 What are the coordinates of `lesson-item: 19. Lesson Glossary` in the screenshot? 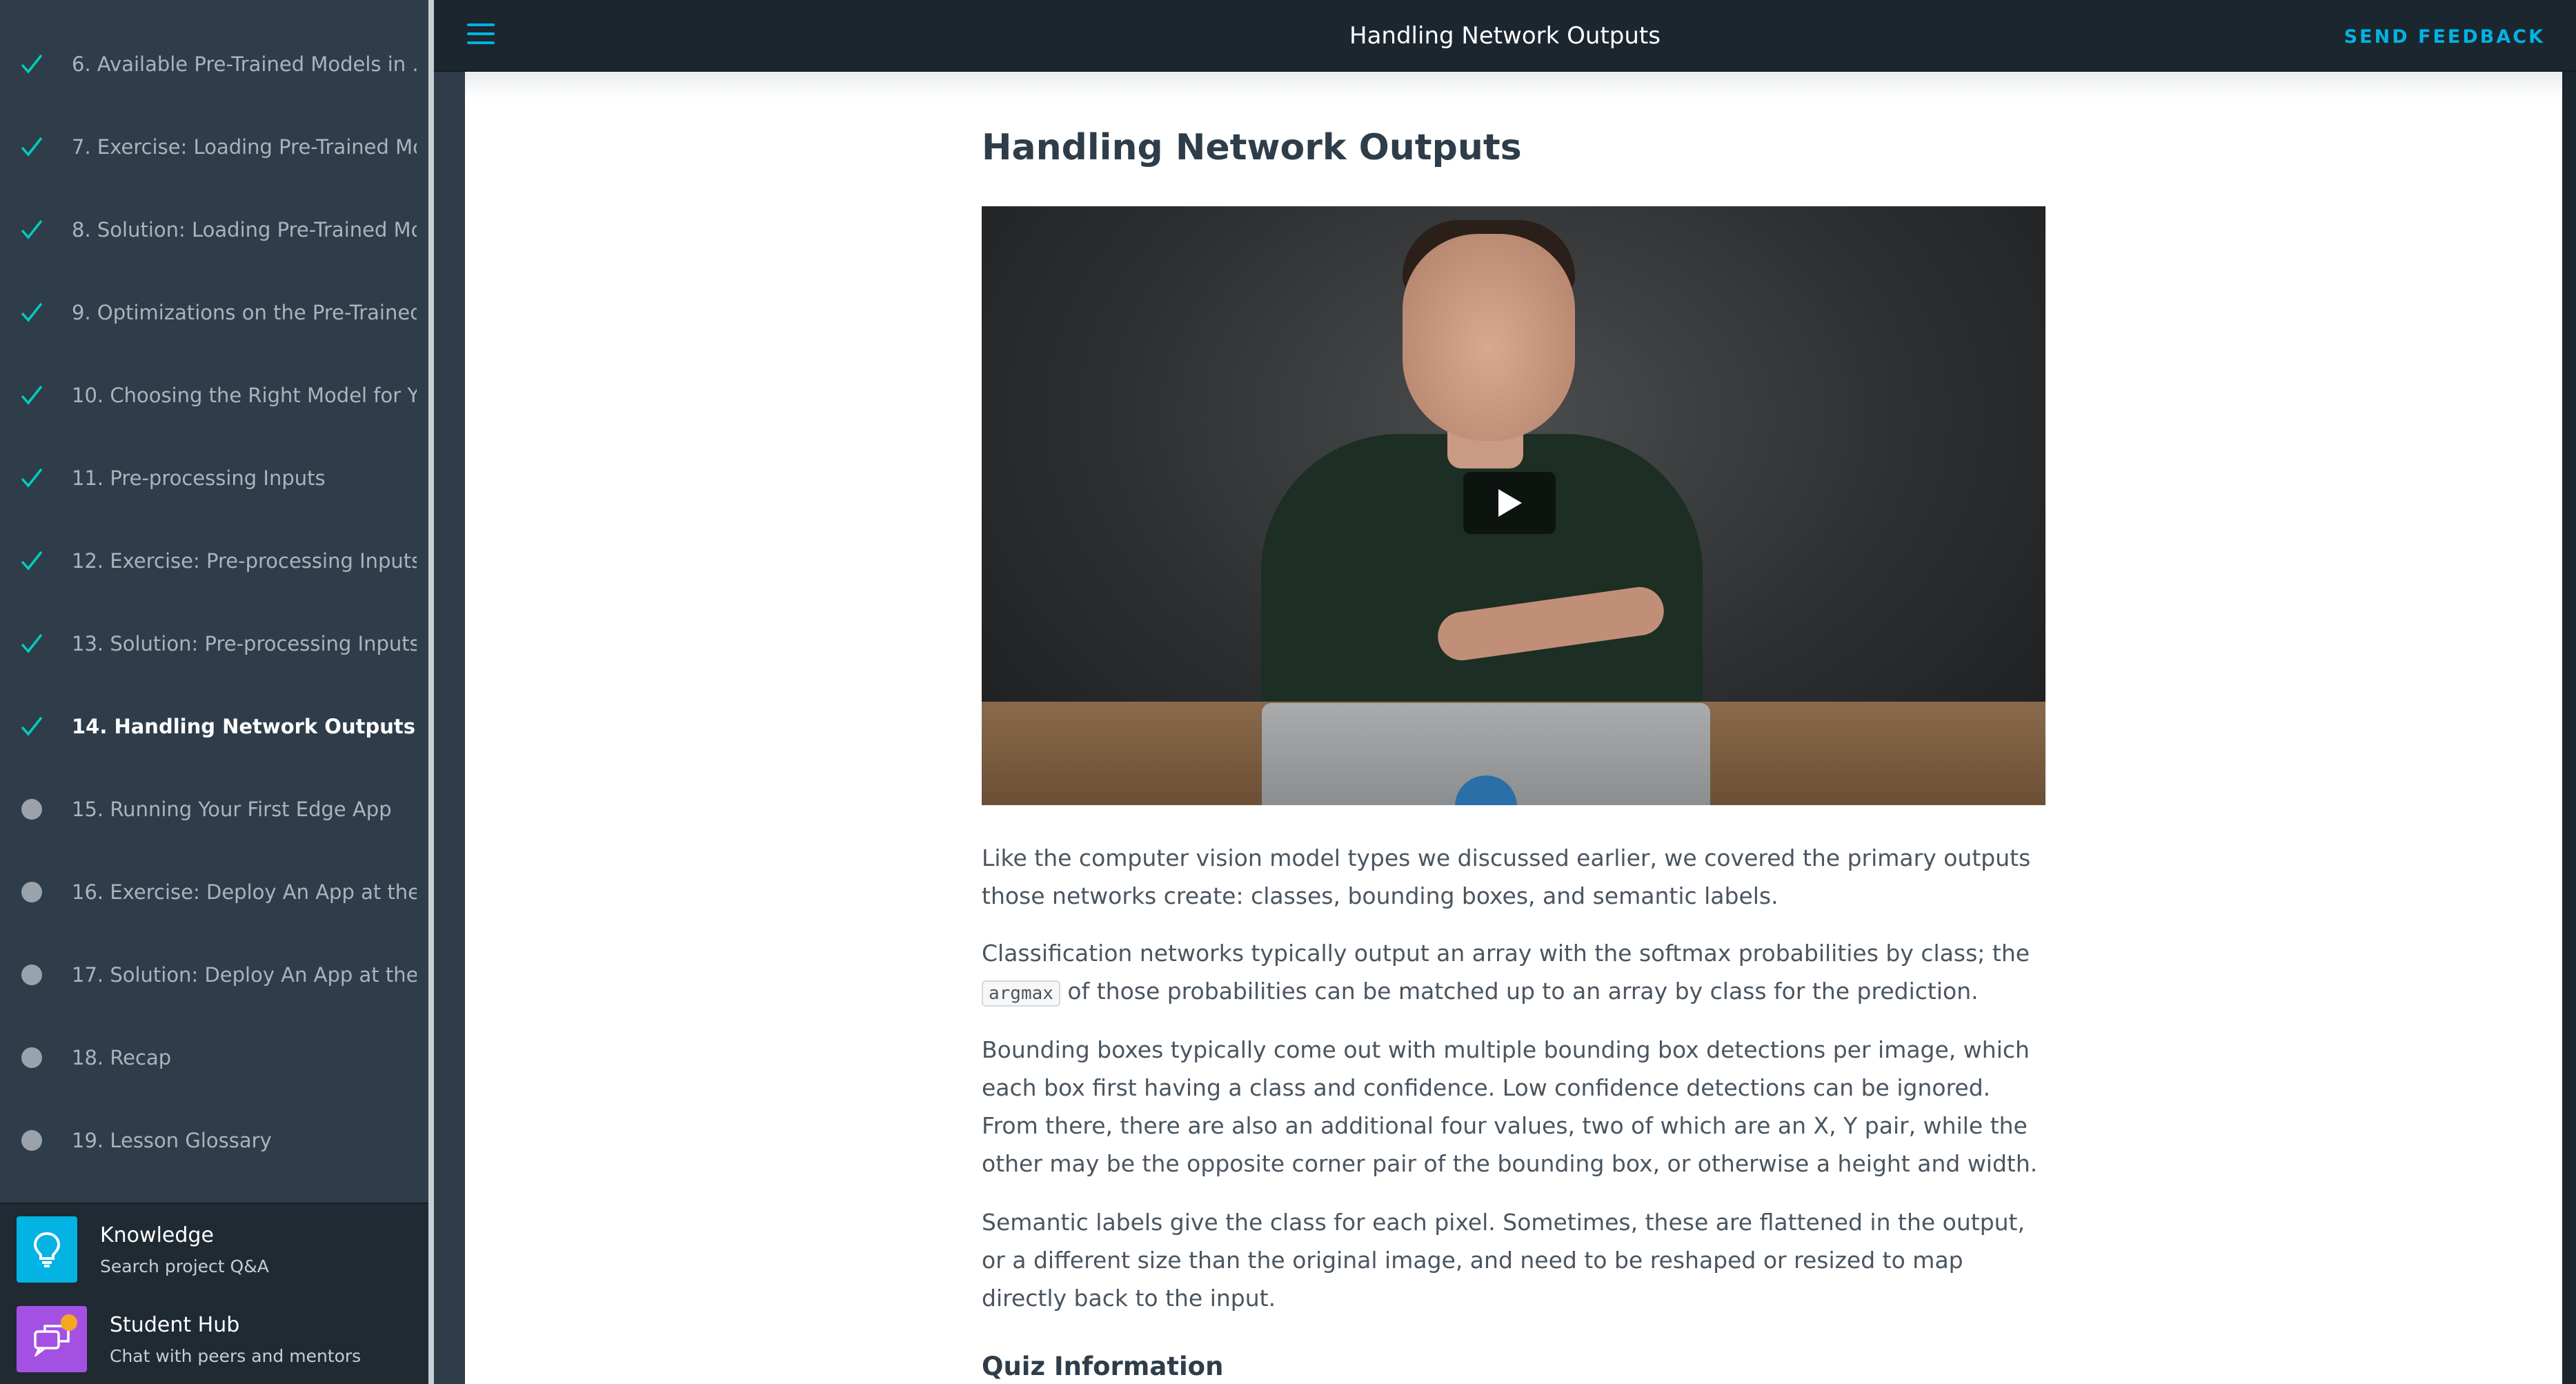 It's located at (214, 1140).